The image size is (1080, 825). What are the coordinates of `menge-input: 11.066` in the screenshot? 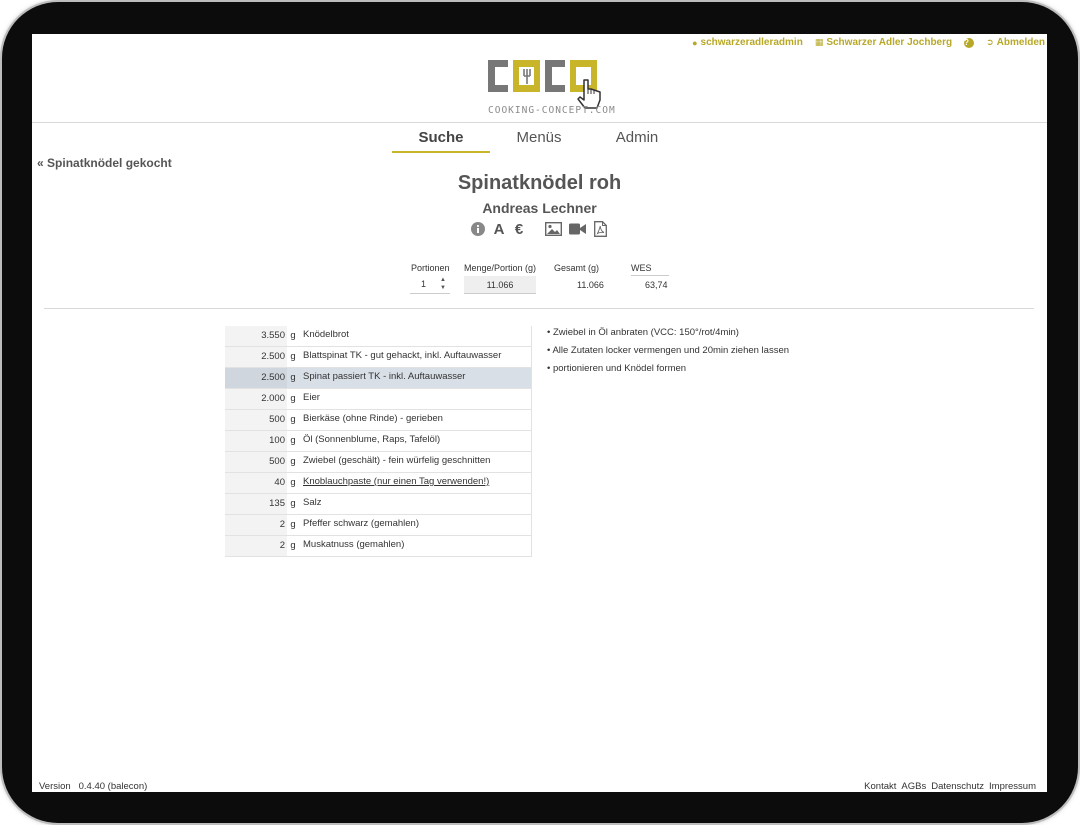 It's located at (500, 285).